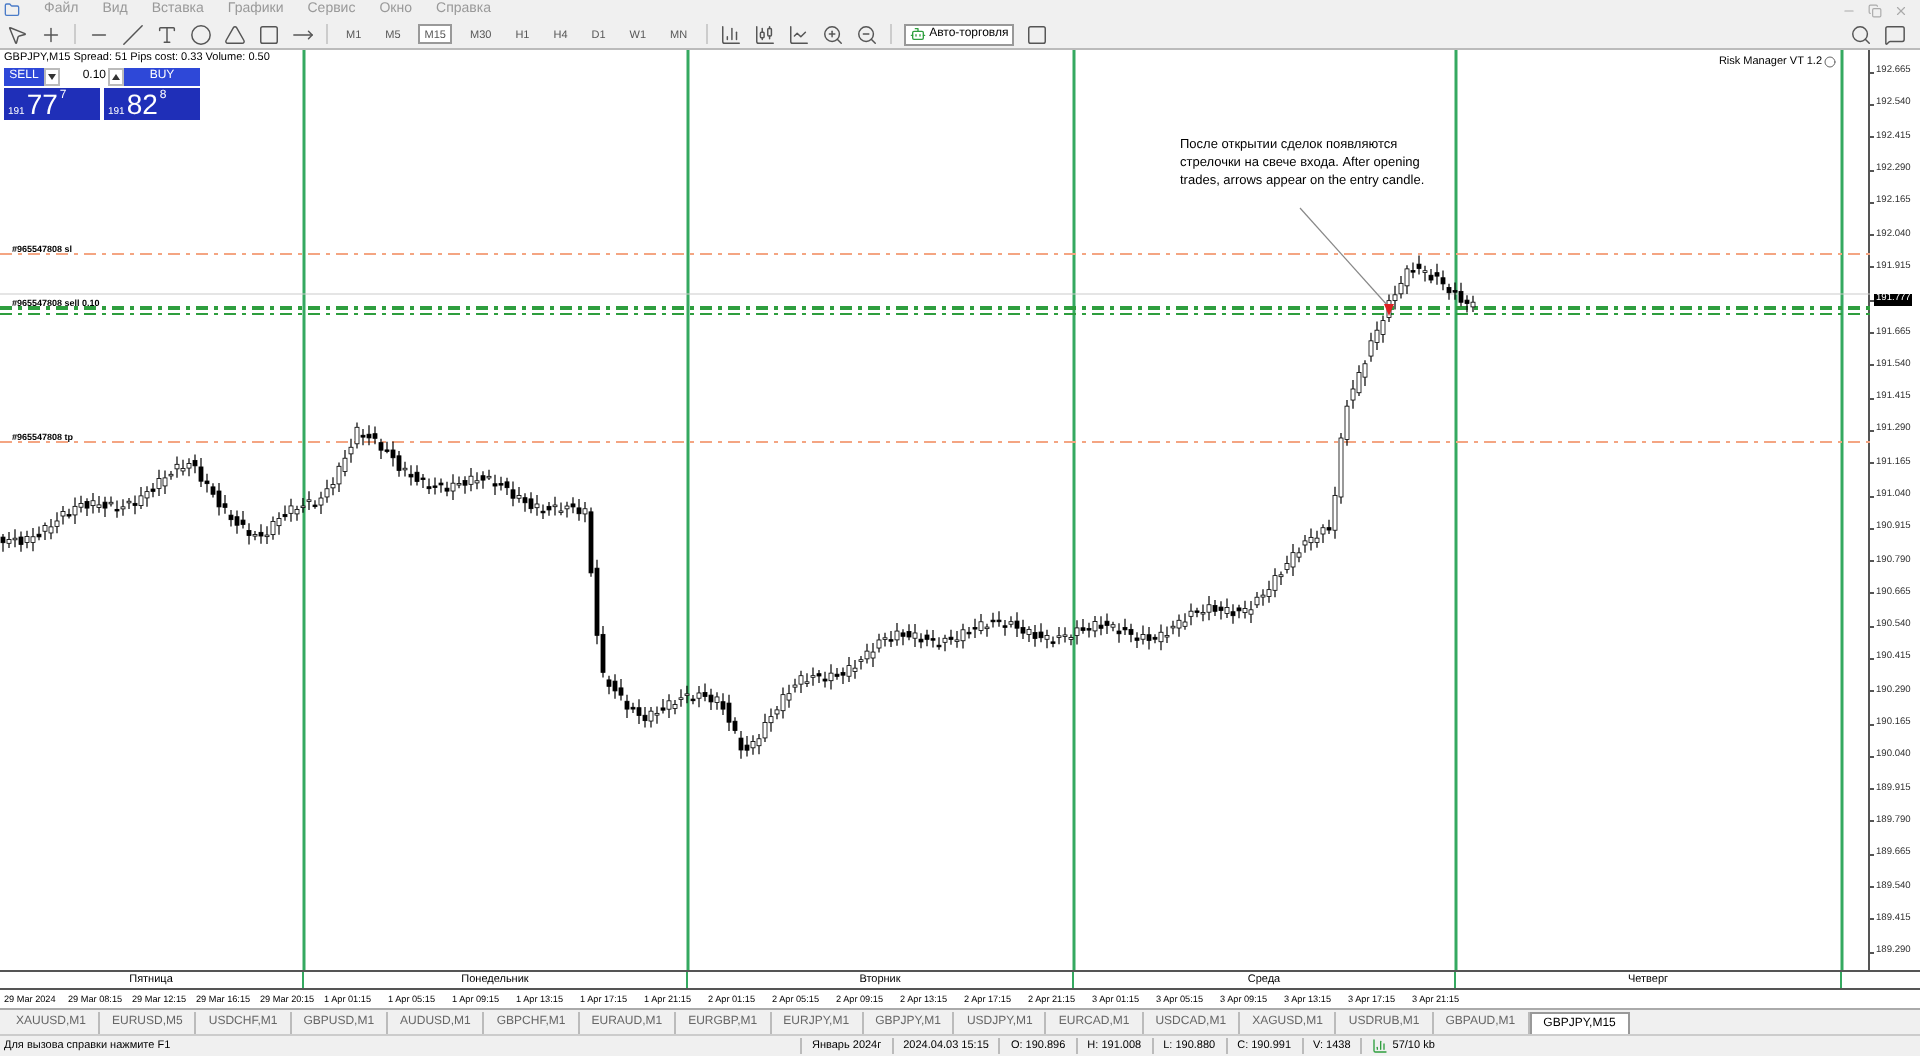  Describe the element at coordinates (1037, 34) in the screenshot. I see `window-icon` at that location.